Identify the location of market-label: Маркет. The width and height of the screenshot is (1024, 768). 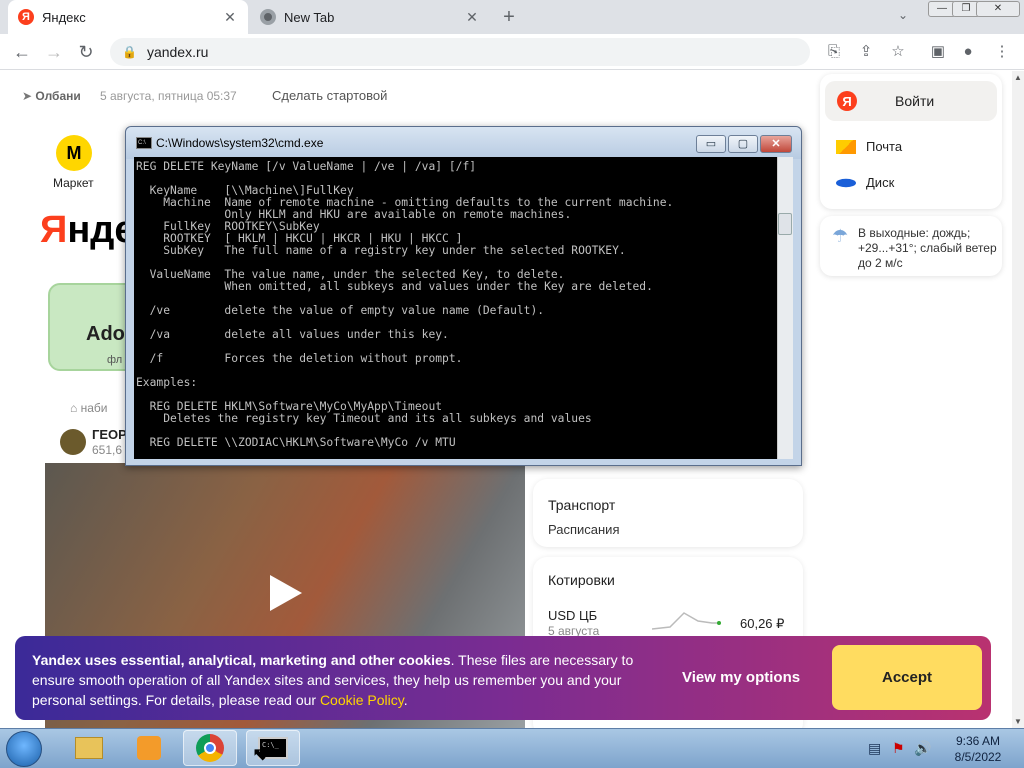
(73, 183).